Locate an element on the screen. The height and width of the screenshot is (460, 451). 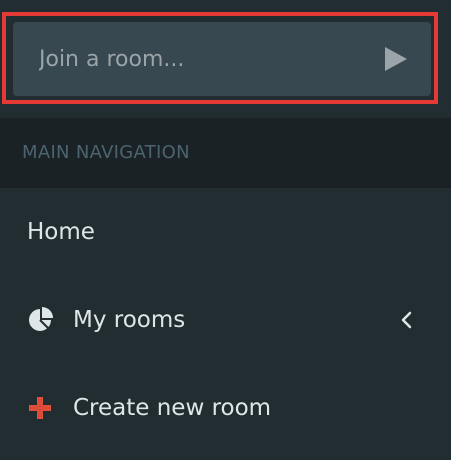
chevron-left-icon is located at coordinates (407, 320).